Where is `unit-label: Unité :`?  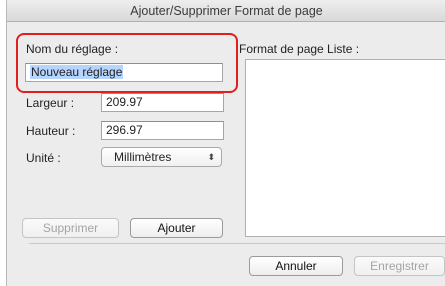
unit-label: Unité : is located at coordinates (43, 158).